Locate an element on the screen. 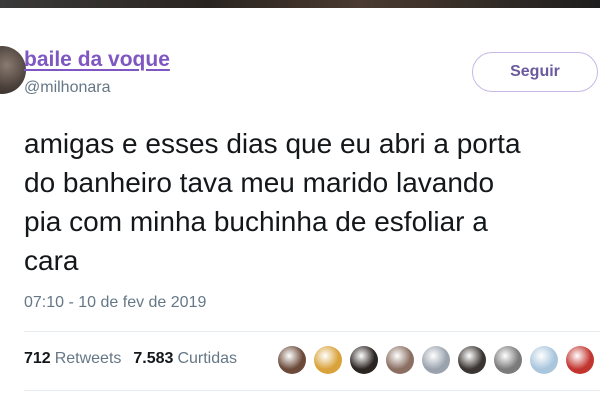 The width and height of the screenshot is (600, 400). follow-button: Seguir is located at coordinates (535, 72).